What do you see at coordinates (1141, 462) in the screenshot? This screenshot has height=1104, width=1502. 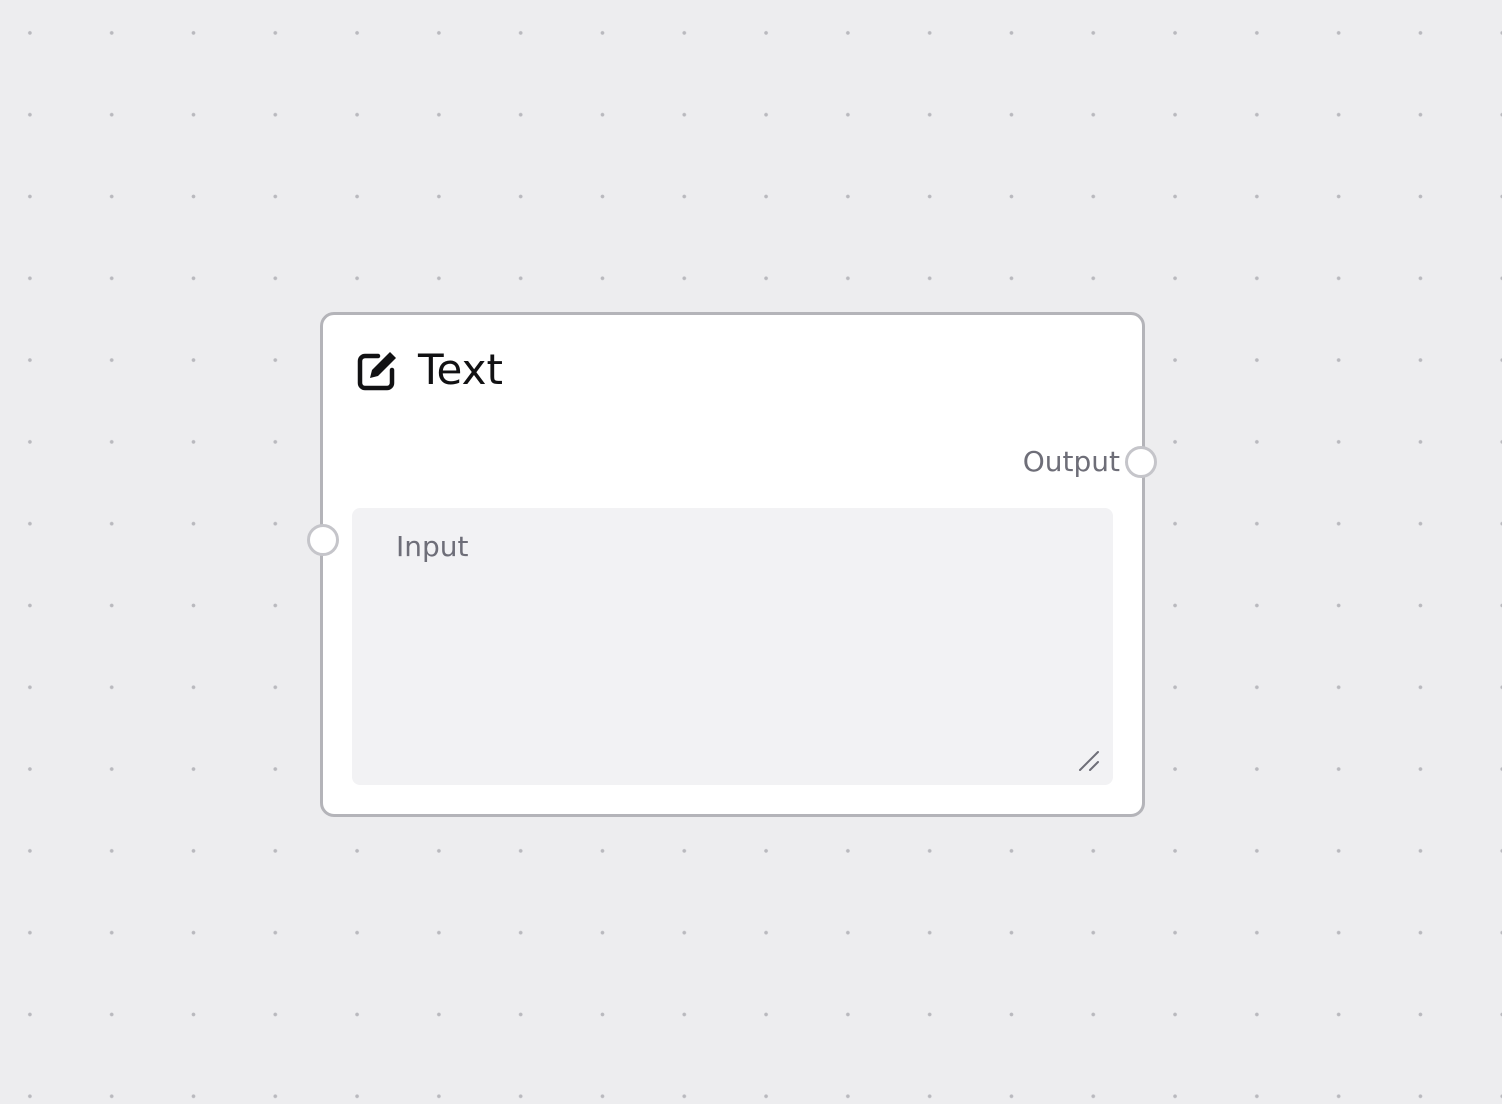 I see `output-handle` at bounding box center [1141, 462].